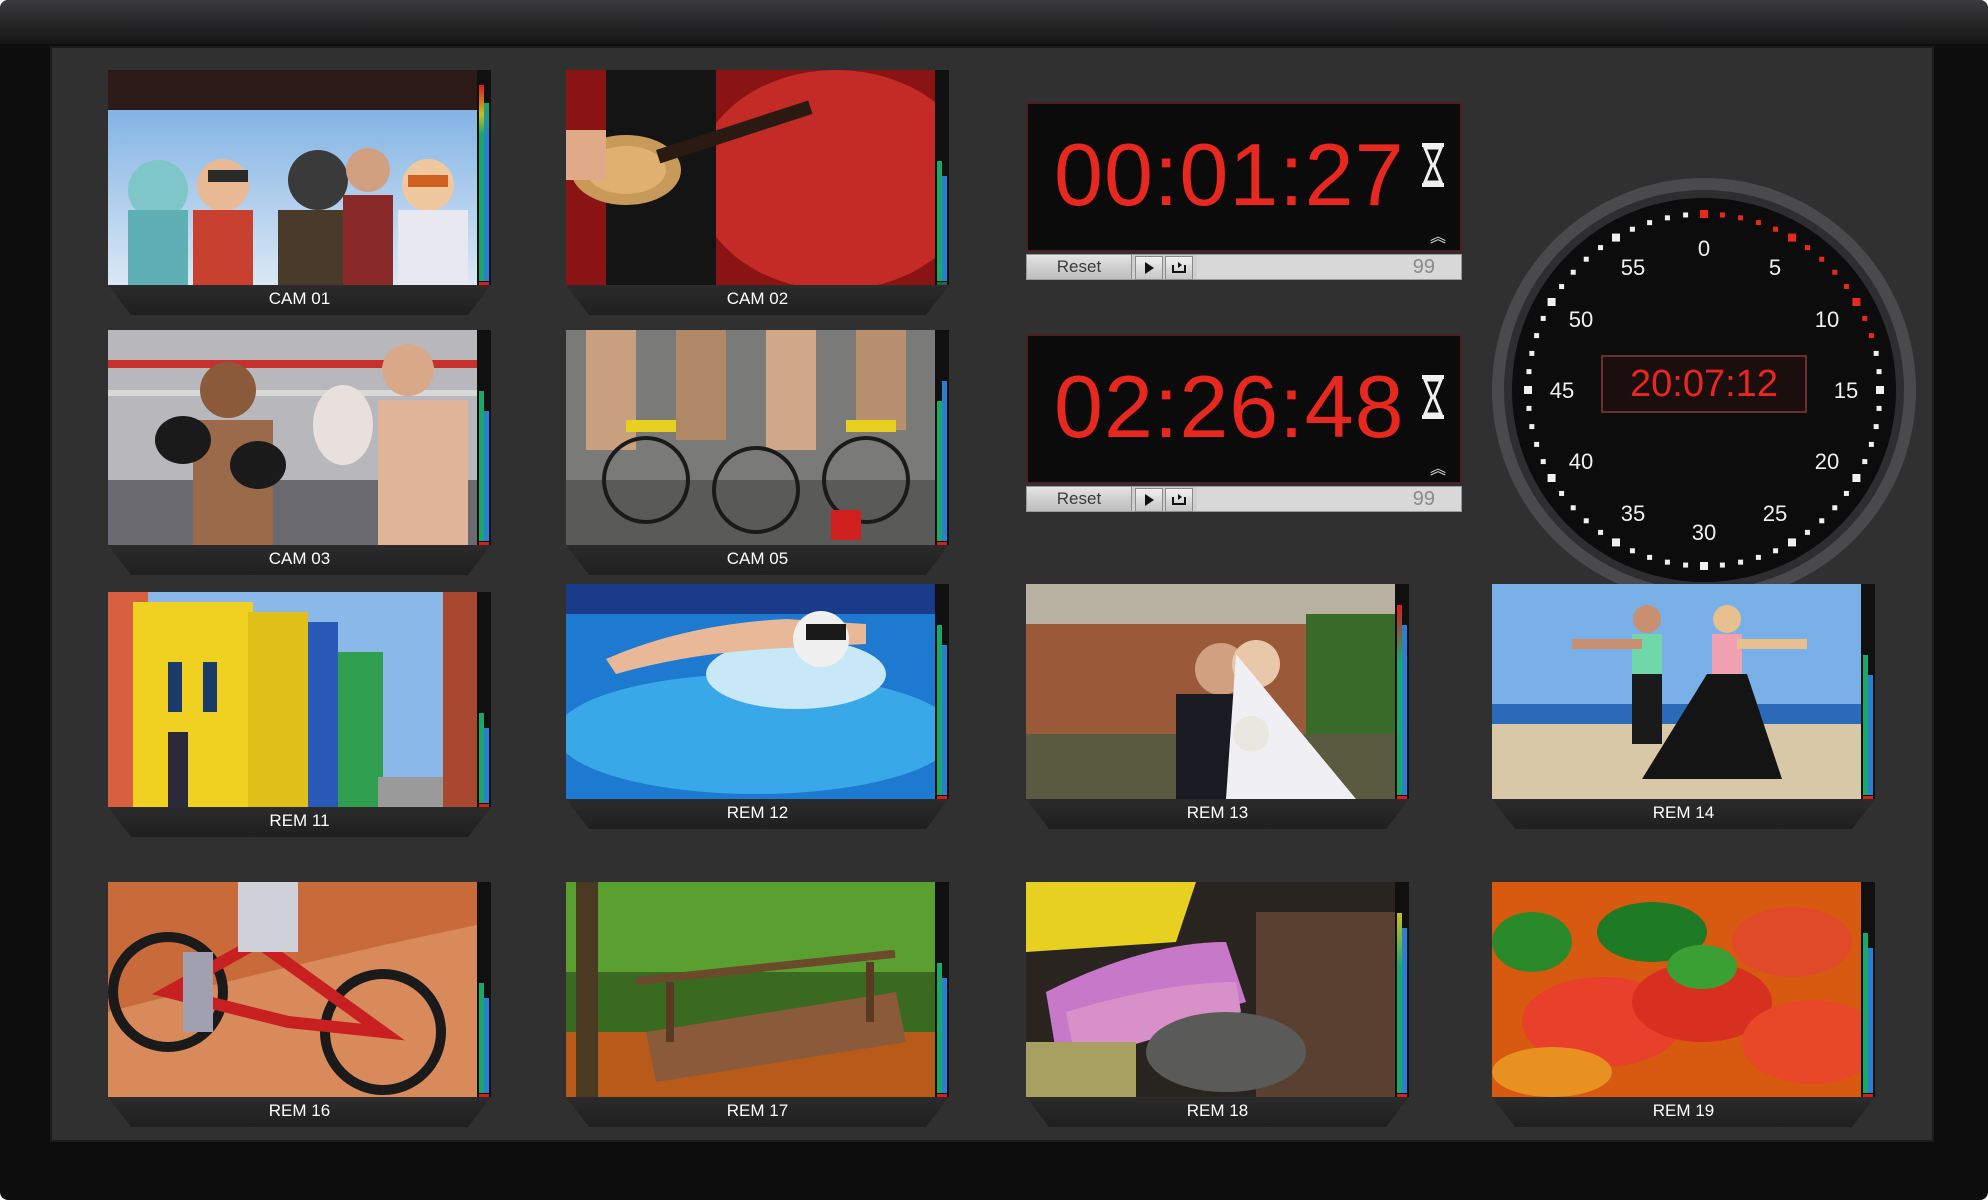 This screenshot has height=1200, width=1988. I want to click on tile-label: REM 17, so click(757, 1110).